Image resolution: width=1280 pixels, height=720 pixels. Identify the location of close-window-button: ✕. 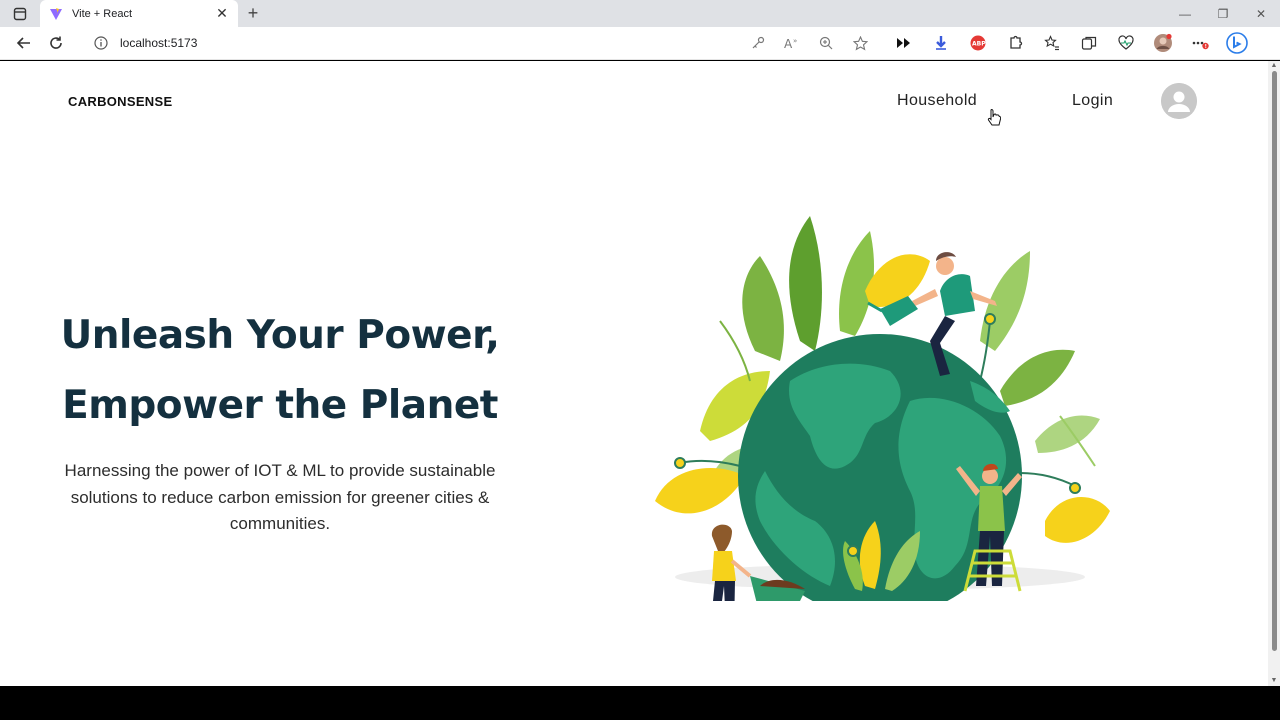
(1261, 13).